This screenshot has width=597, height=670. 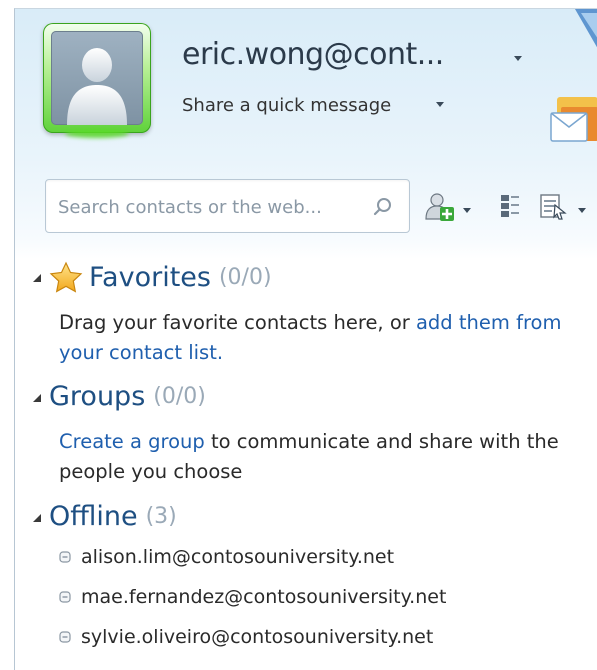 I want to click on favorites-text: Drag your favorite contacts here, or, so click(x=237, y=322).